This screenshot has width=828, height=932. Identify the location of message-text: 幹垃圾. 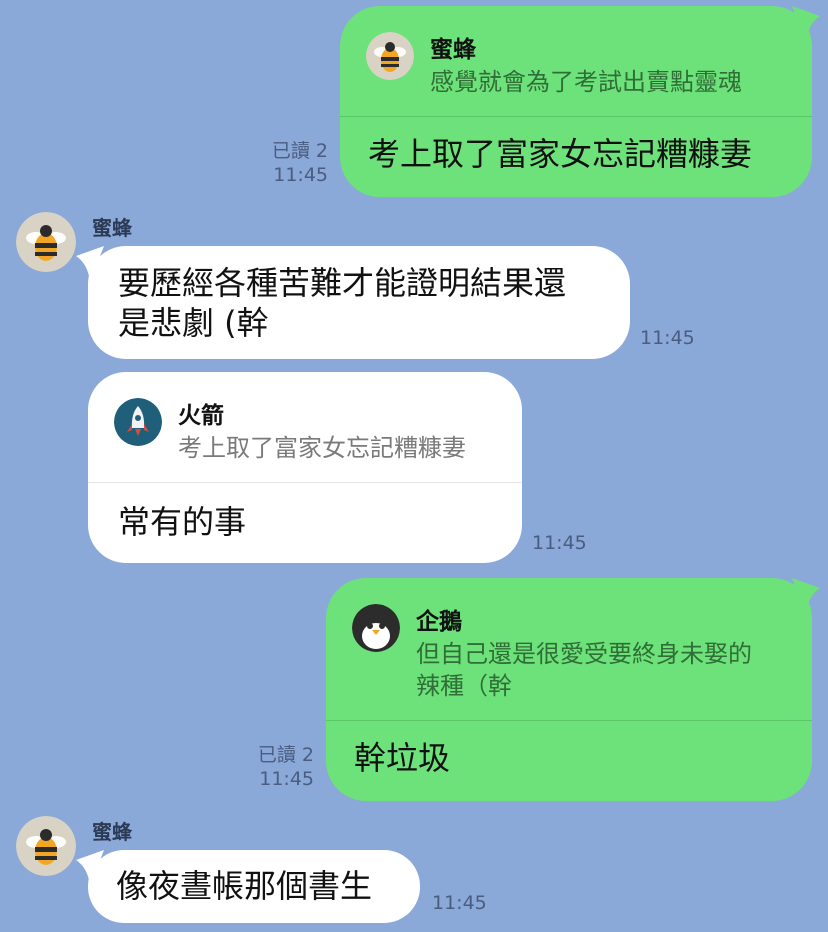
(402, 758).